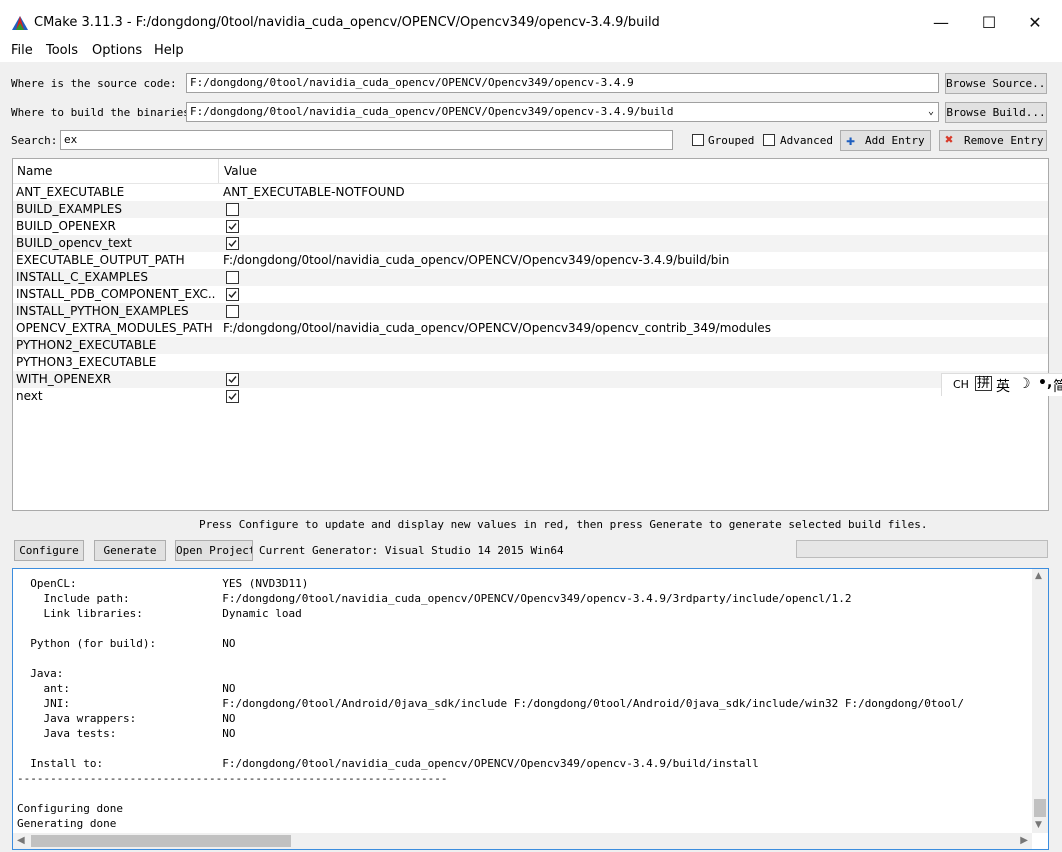  Describe the element at coordinates (64, 379) in the screenshot. I see `cache-entry-name: WITH_OPENEXR` at that location.